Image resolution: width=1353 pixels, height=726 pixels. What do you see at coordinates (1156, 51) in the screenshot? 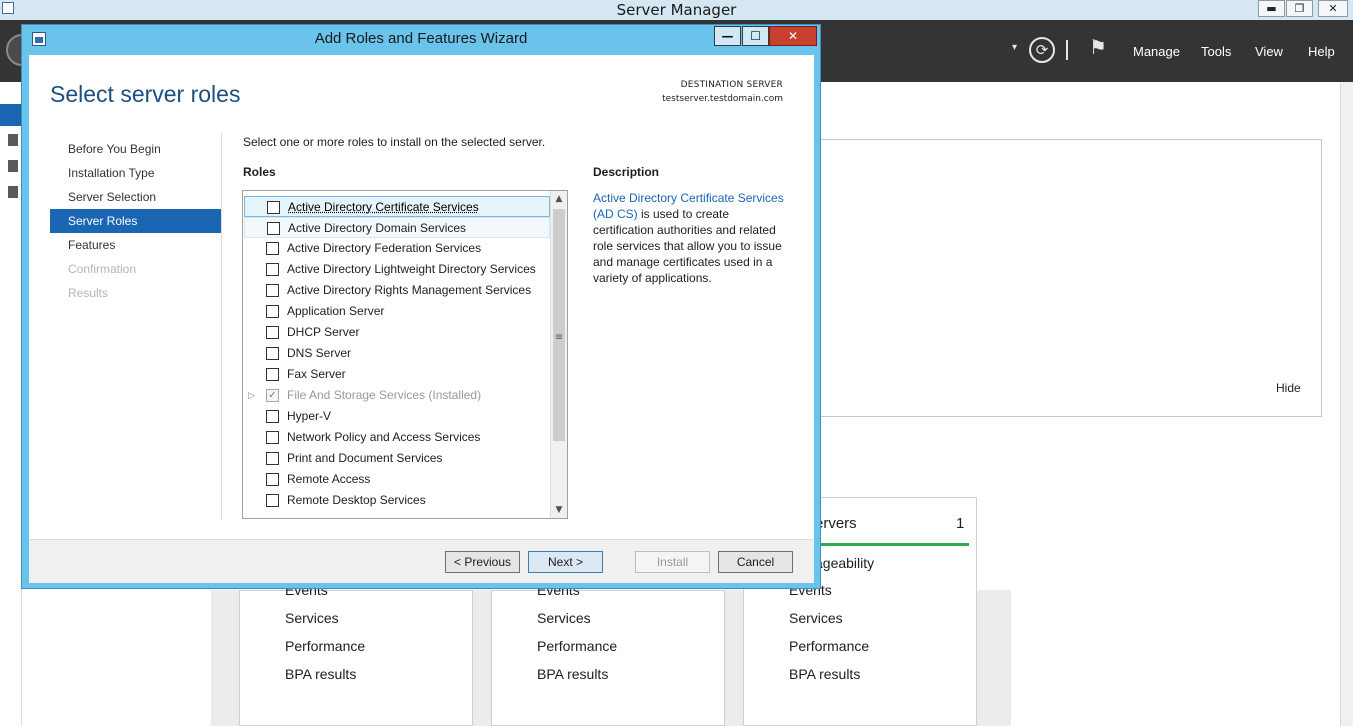
I see `menu-manage: Manage` at bounding box center [1156, 51].